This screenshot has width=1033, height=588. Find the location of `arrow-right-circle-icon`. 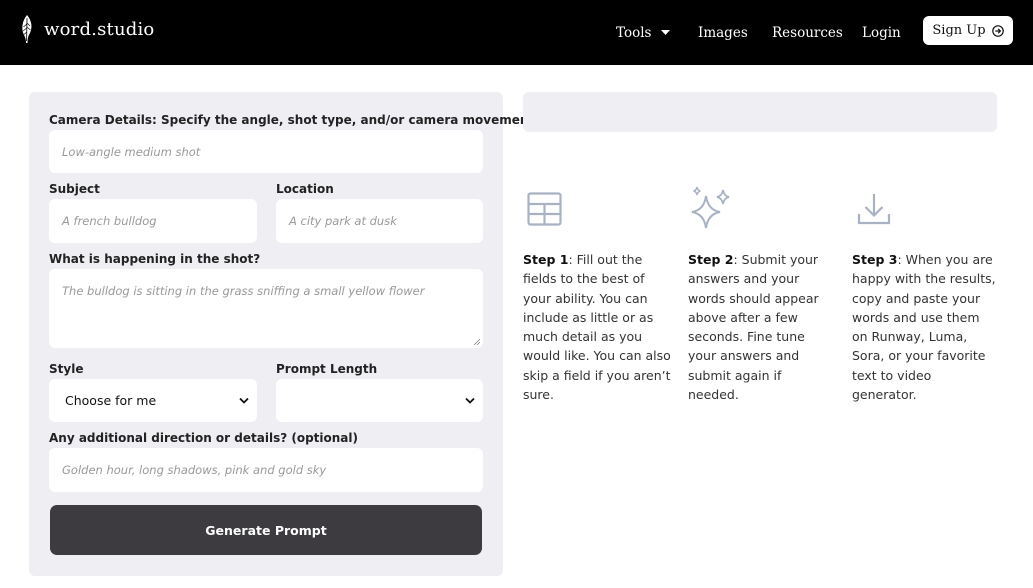

arrow-right-circle-icon is located at coordinates (997, 30).